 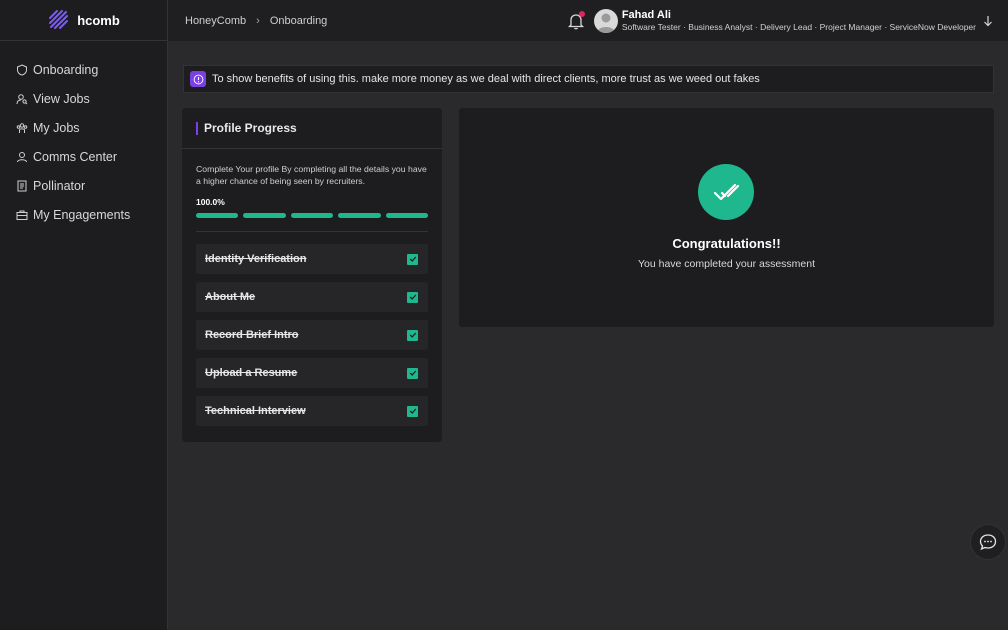 I want to click on arrow-down-icon, so click(x=988, y=21).